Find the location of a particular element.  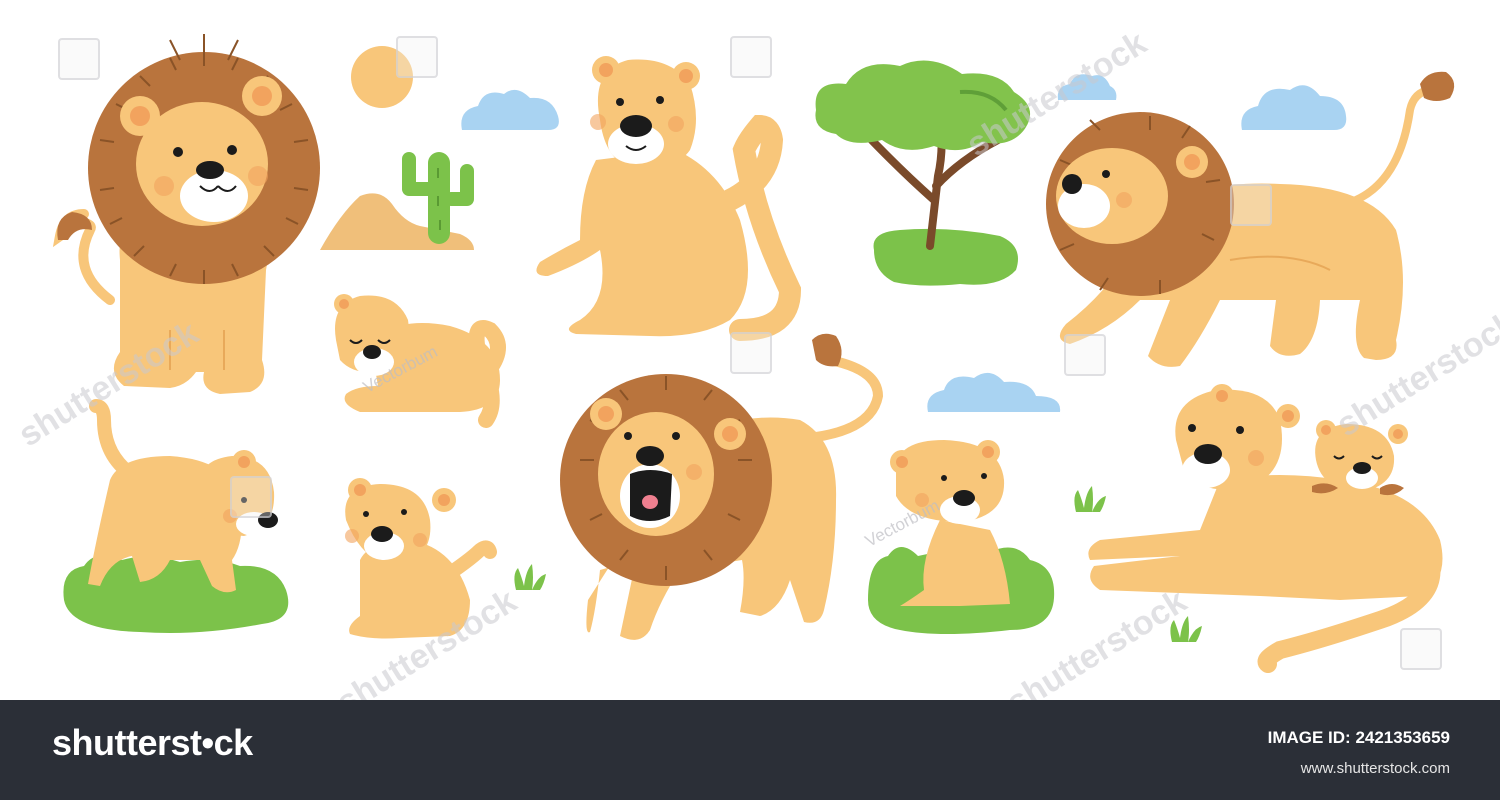

image-id-label: IMAGE ID: 2421353659 is located at coordinates (1358, 737).